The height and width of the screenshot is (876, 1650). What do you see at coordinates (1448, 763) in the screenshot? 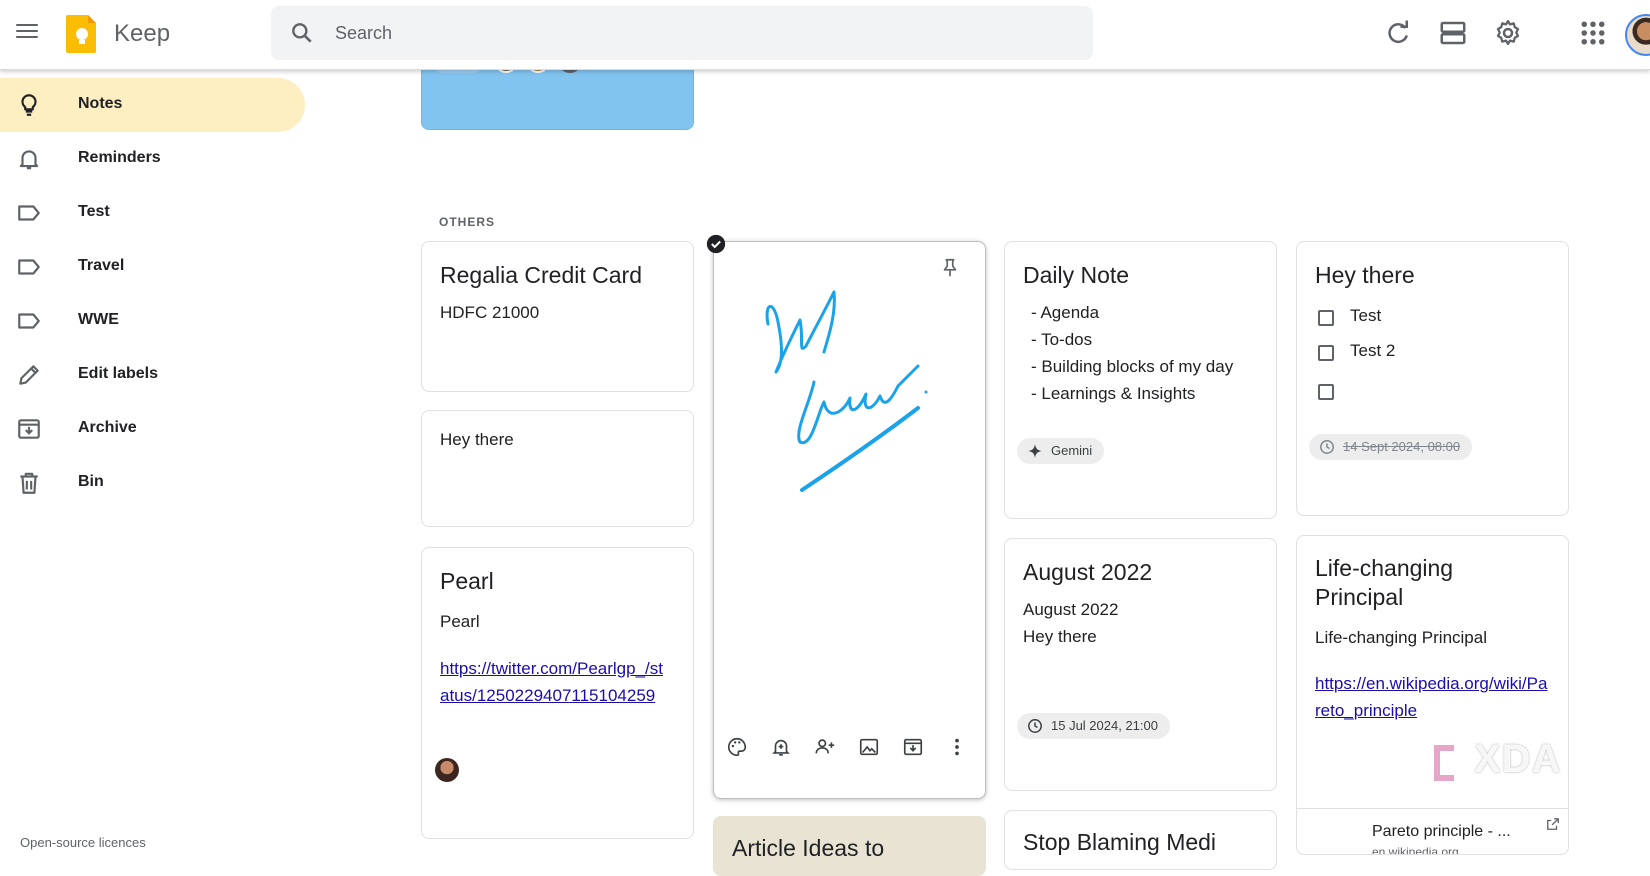
I see `watermark-bracket-icon` at bounding box center [1448, 763].